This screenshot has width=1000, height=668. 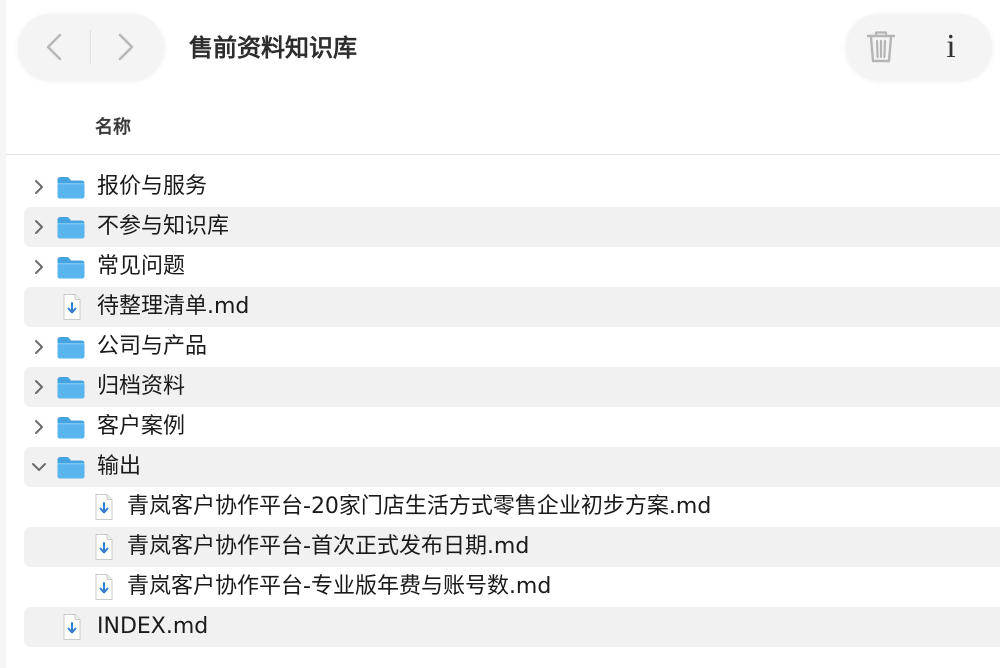 I want to click on name-column-header: 名称, so click(x=113, y=128).